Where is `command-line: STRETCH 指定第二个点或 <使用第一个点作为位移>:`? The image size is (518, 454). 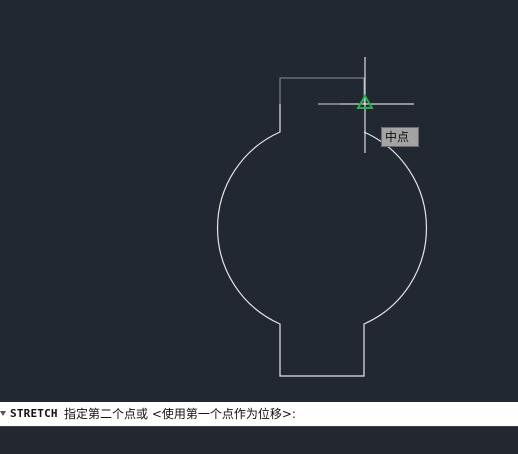 command-line: STRETCH 指定第二个点或 <使用第一个点作为位移>: is located at coordinates (259, 414).